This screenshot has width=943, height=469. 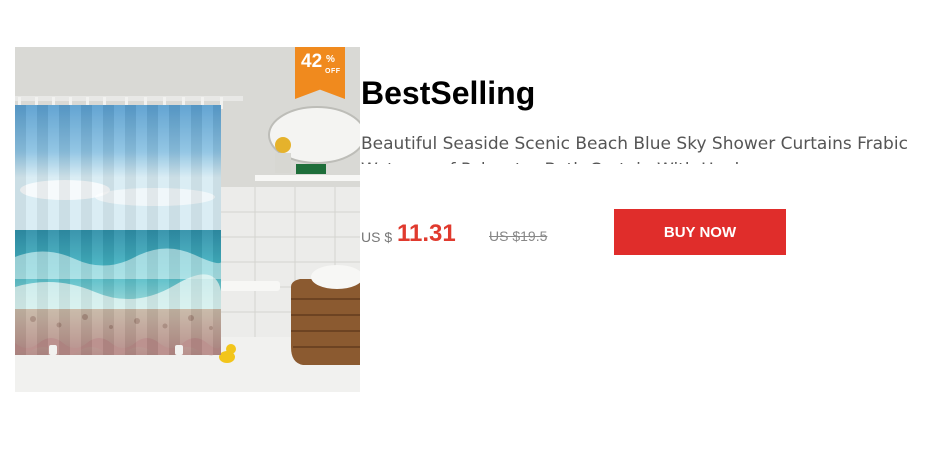 What do you see at coordinates (426, 233) in the screenshot?
I see `current-price: 11.31` at bounding box center [426, 233].